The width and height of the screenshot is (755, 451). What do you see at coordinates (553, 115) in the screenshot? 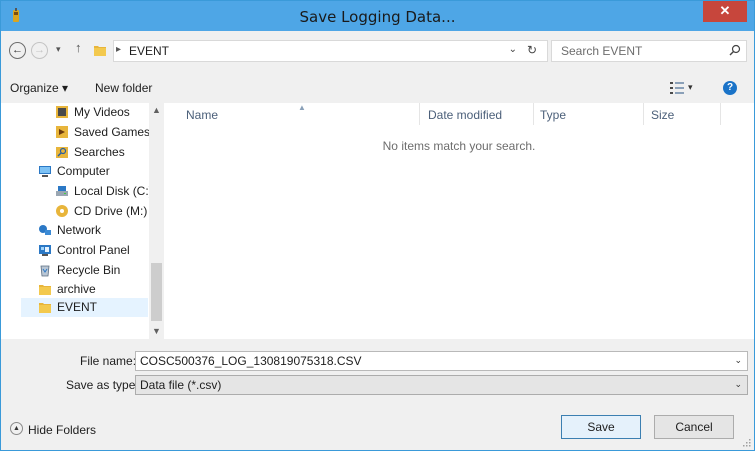
I see `column-header-type: Type` at bounding box center [553, 115].